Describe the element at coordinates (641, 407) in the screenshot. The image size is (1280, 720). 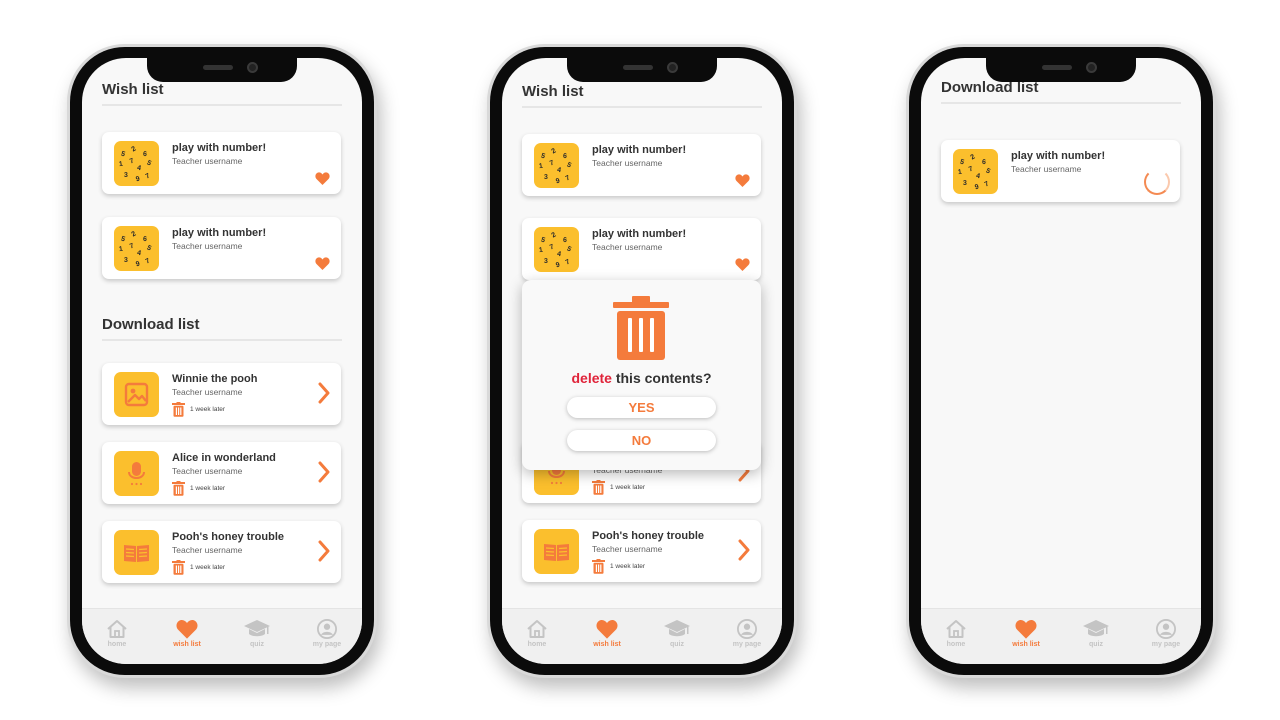
I see `yes-button: YES` at that location.